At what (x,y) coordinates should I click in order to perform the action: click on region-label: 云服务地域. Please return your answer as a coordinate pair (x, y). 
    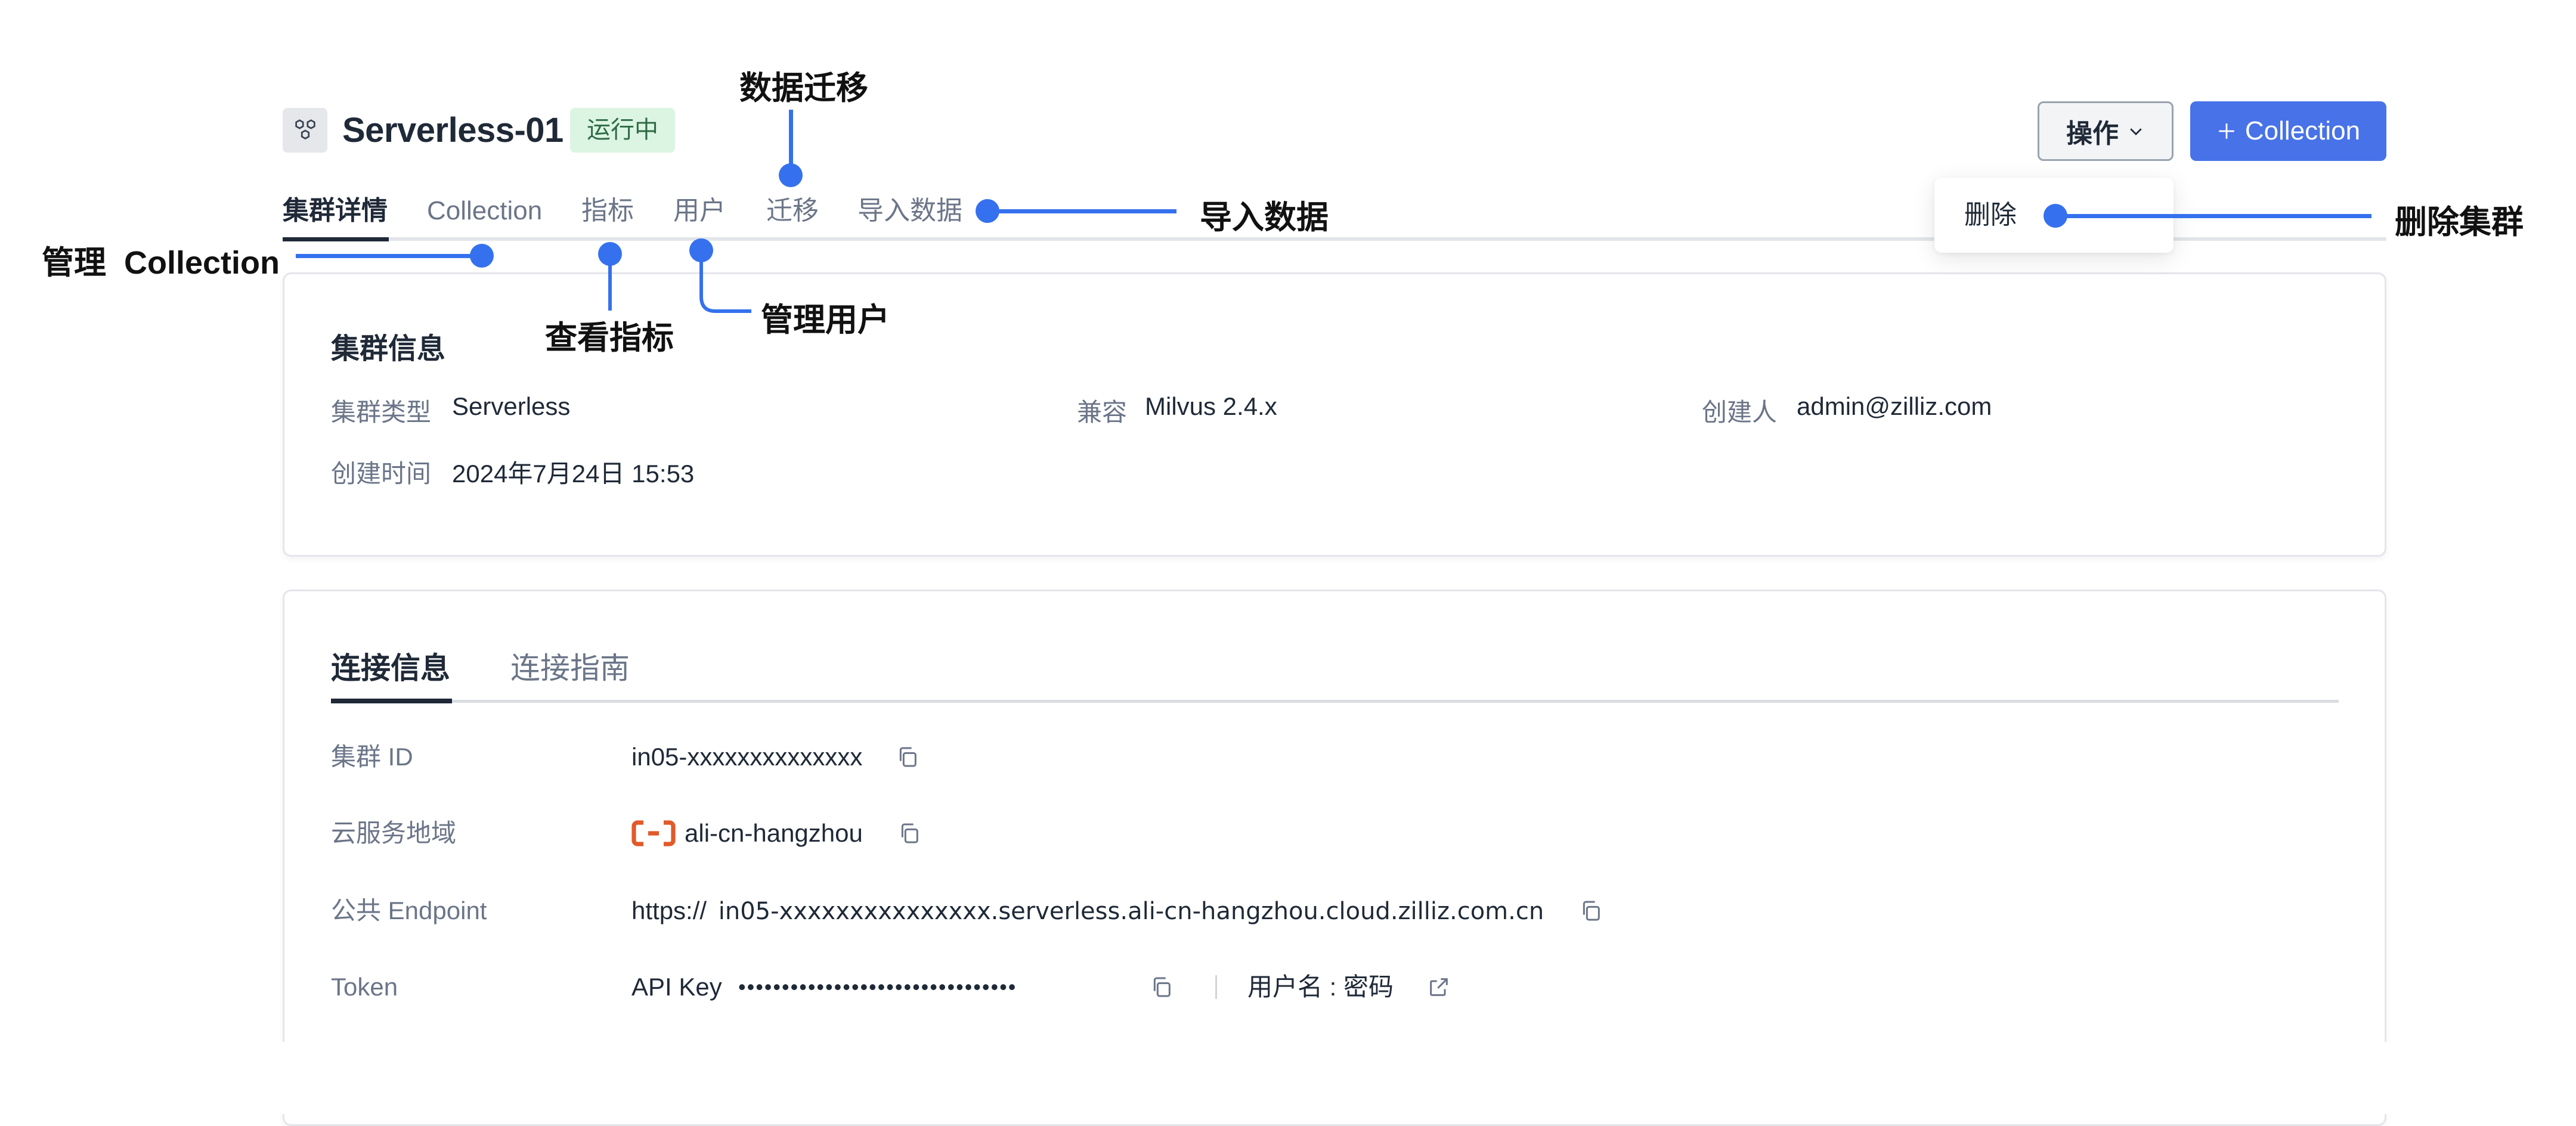
    Looking at the image, I should click on (394, 833).